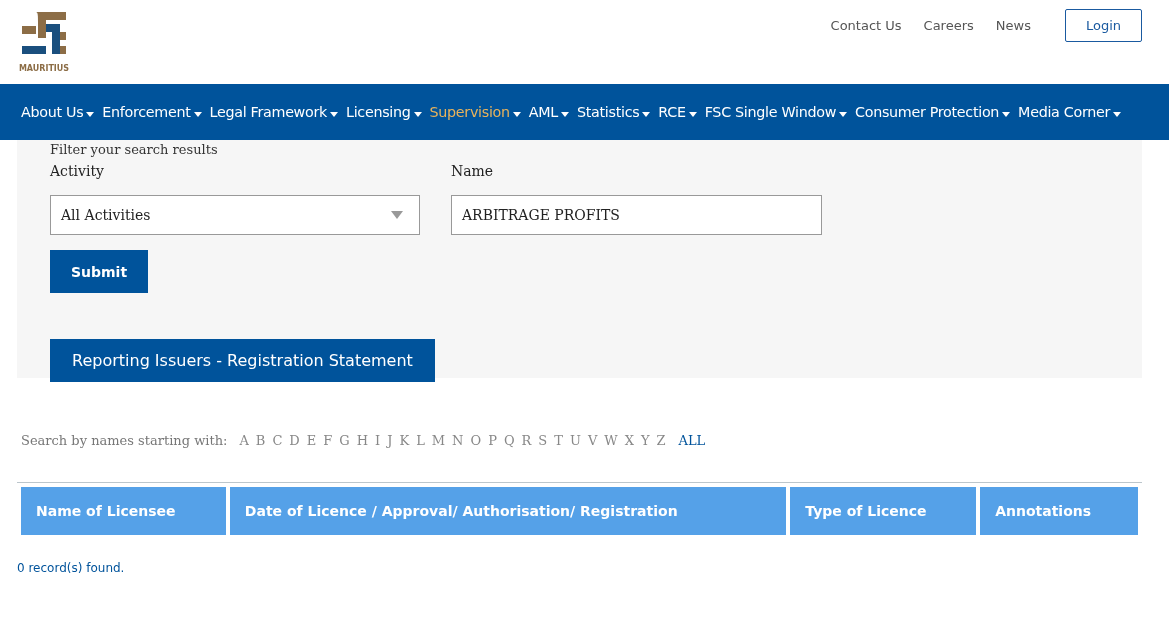  Describe the element at coordinates (404, 440) in the screenshot. I see `letter-link: K` at that location.